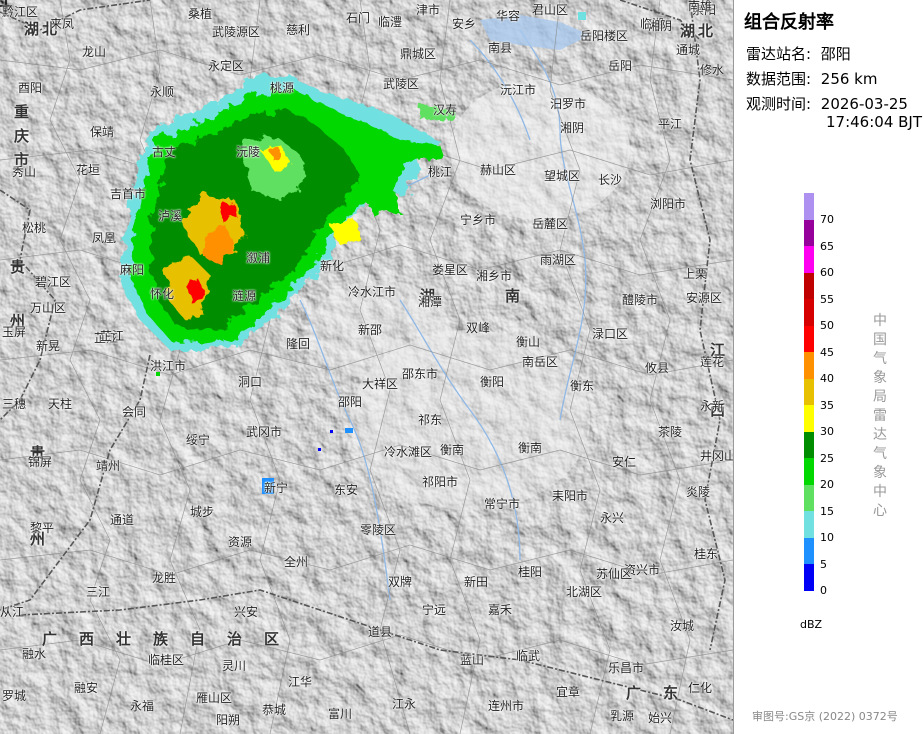 This screenshot has width=924, height=734. What do you see at coordinates (378, 530) in the screenshot?
I see `place-label: 零陵区` at bounding box center [378, 530].